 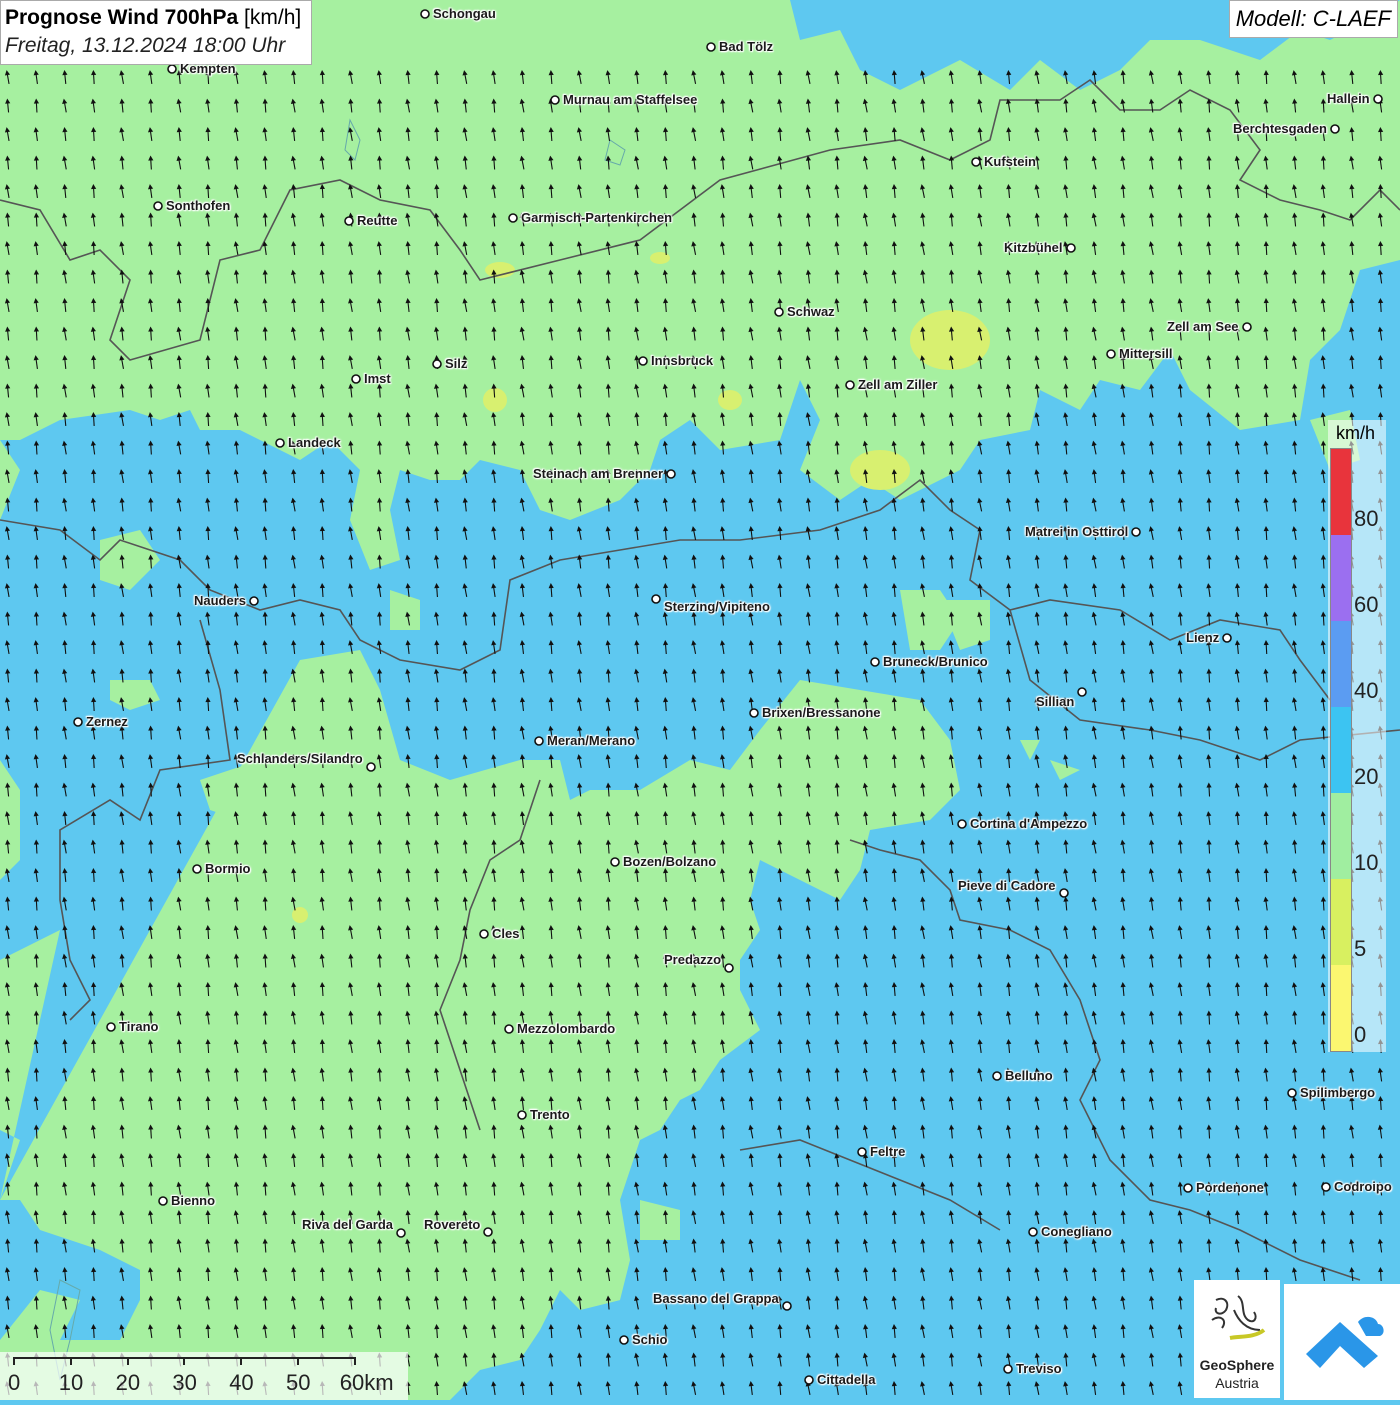 What do you see at coordinates (1357, 736) in the screenshot?
I see `legend: km/h 80 60 40 20 10 5 0` at bounding box center [1357, 736].